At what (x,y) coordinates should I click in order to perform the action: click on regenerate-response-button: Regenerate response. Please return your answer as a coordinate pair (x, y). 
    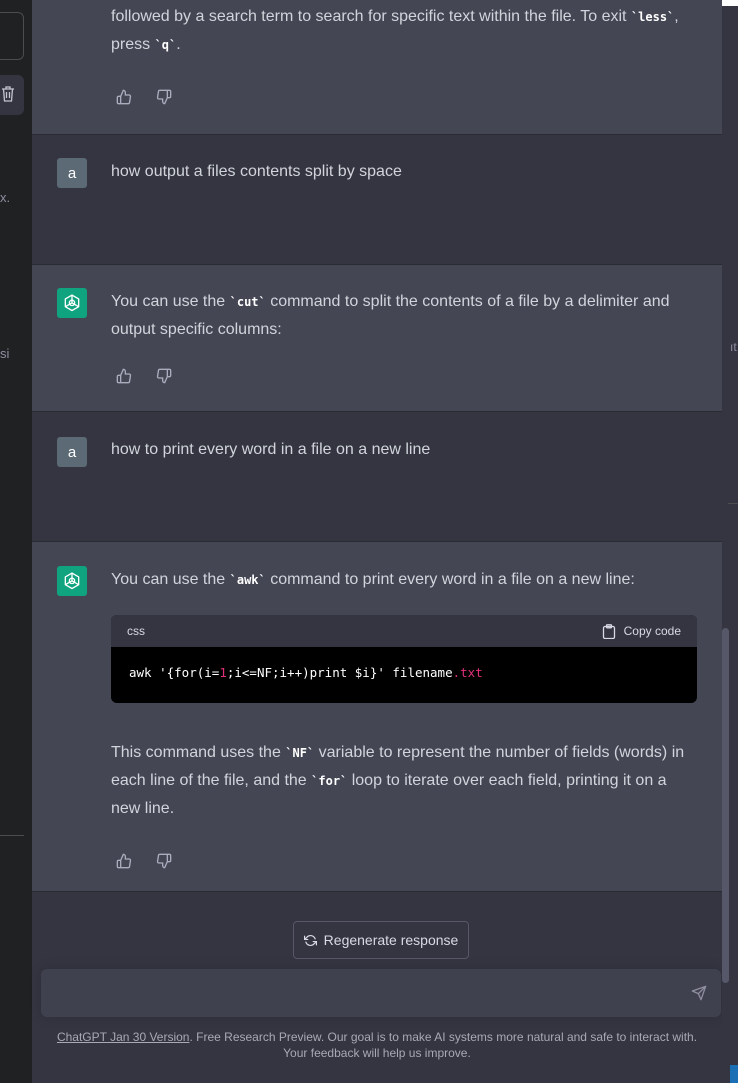
    Looking at the image, I should click on (381, 940).